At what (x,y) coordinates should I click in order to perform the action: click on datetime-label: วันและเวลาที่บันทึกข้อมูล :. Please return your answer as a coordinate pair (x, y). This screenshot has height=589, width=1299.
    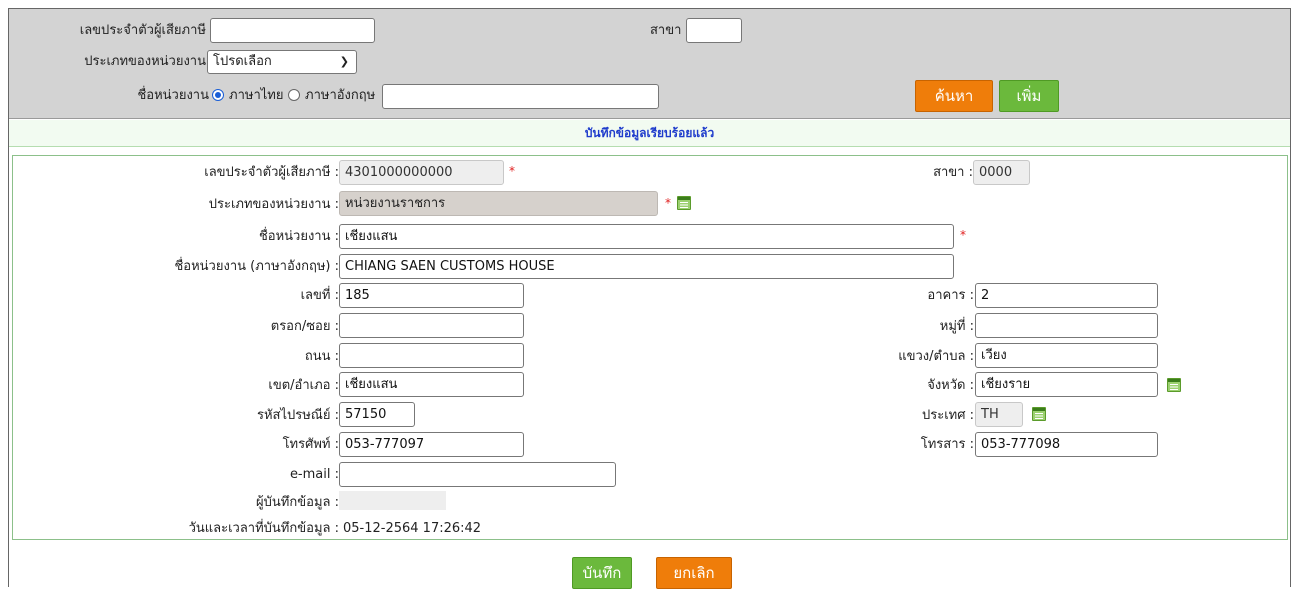
    Looking at the image, I should click on (263, 528).